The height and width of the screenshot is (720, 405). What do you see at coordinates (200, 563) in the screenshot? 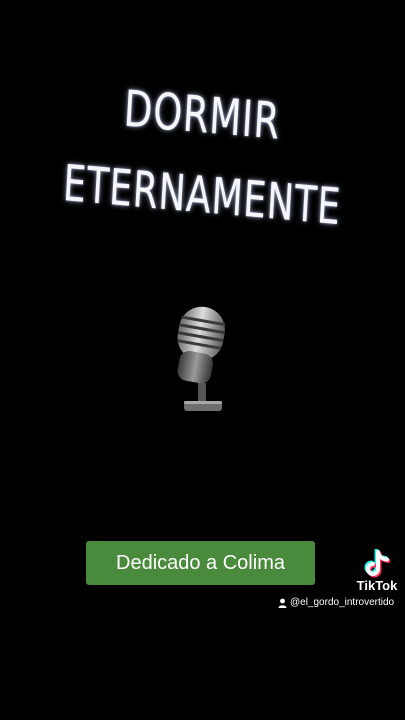
I see `caption-label: Dedicado a Colima` at bounding box center [200, 563].